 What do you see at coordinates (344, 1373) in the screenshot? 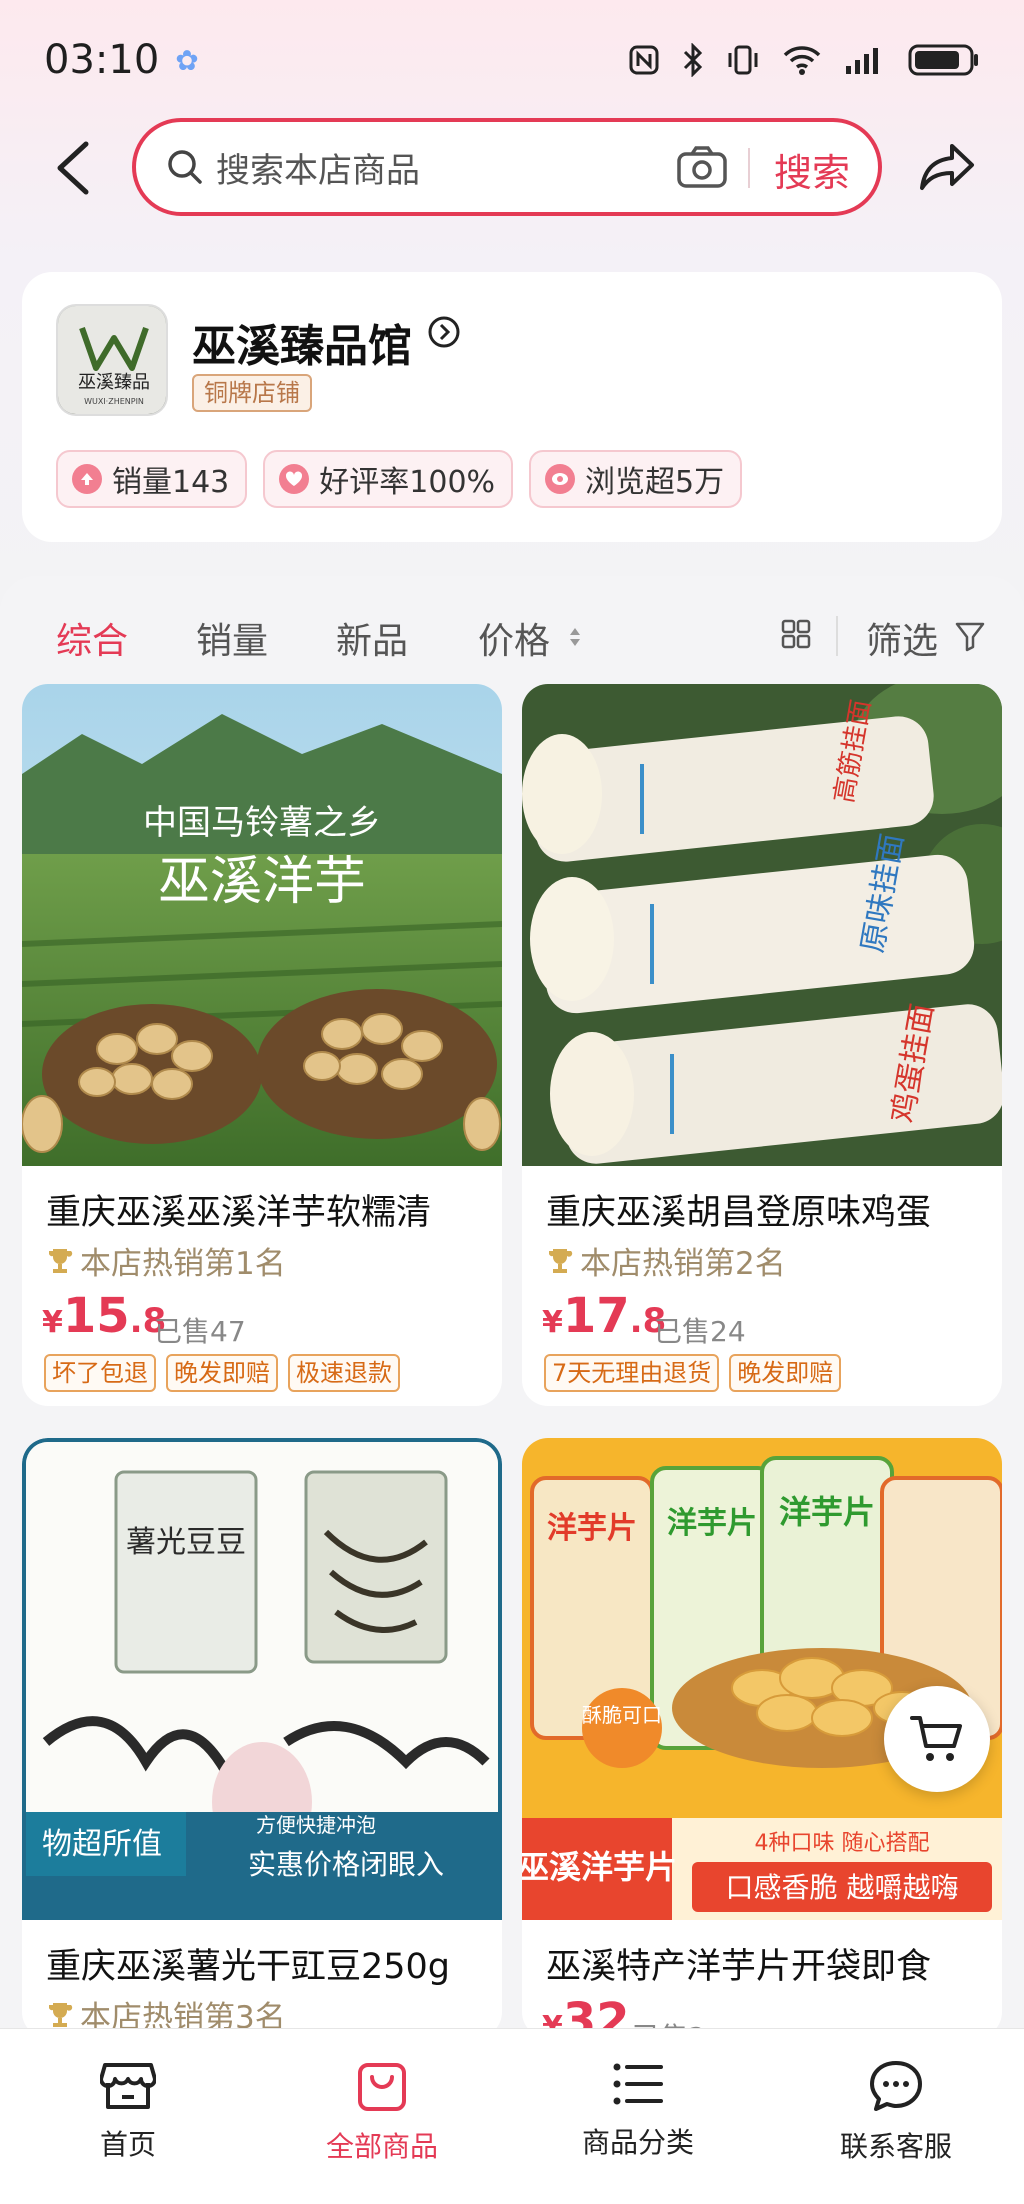
I see `service-tag: 极速退款` at bounding box center [344, 1373].